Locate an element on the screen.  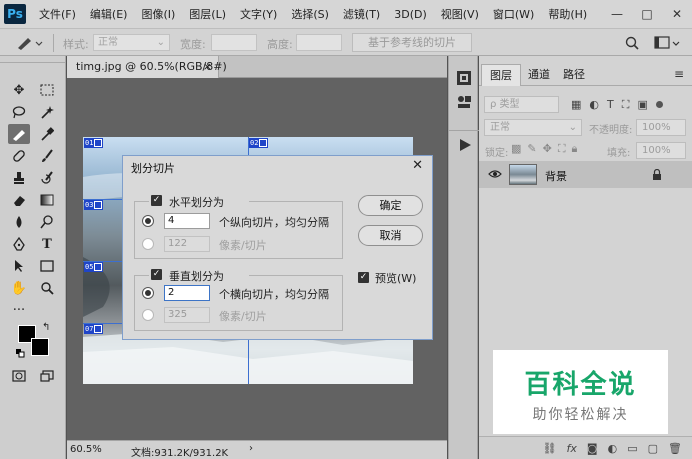
close-icon: ✕ is located at coordinates (417, 165).